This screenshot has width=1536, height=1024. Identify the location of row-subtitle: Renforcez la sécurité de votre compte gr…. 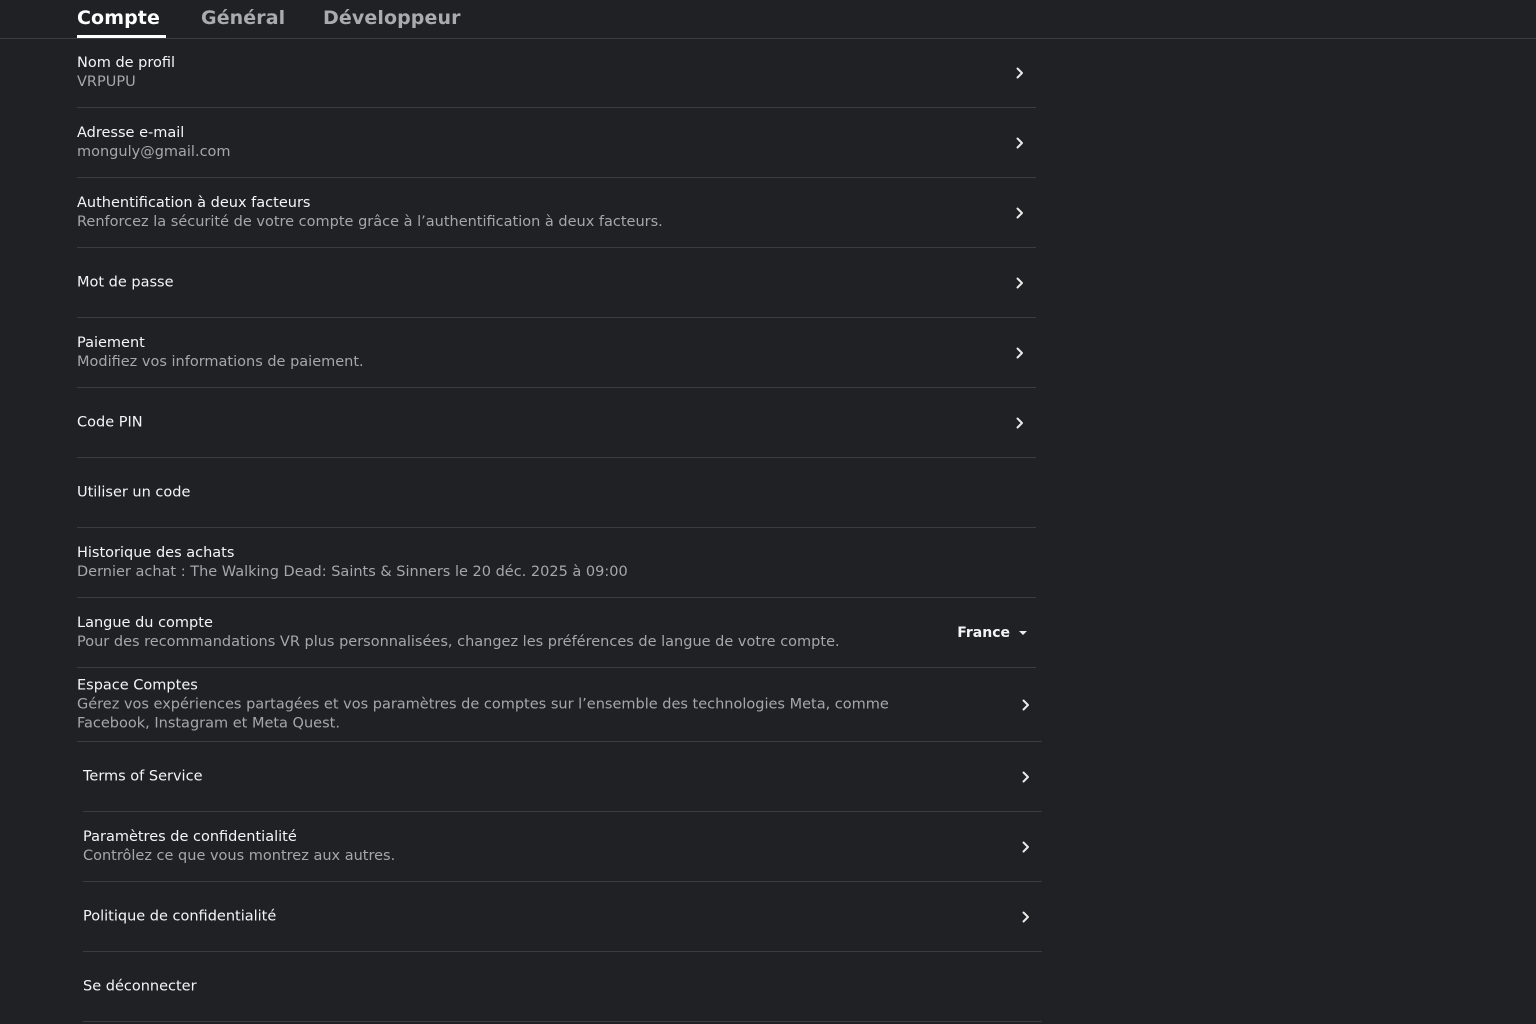
(370, 221).